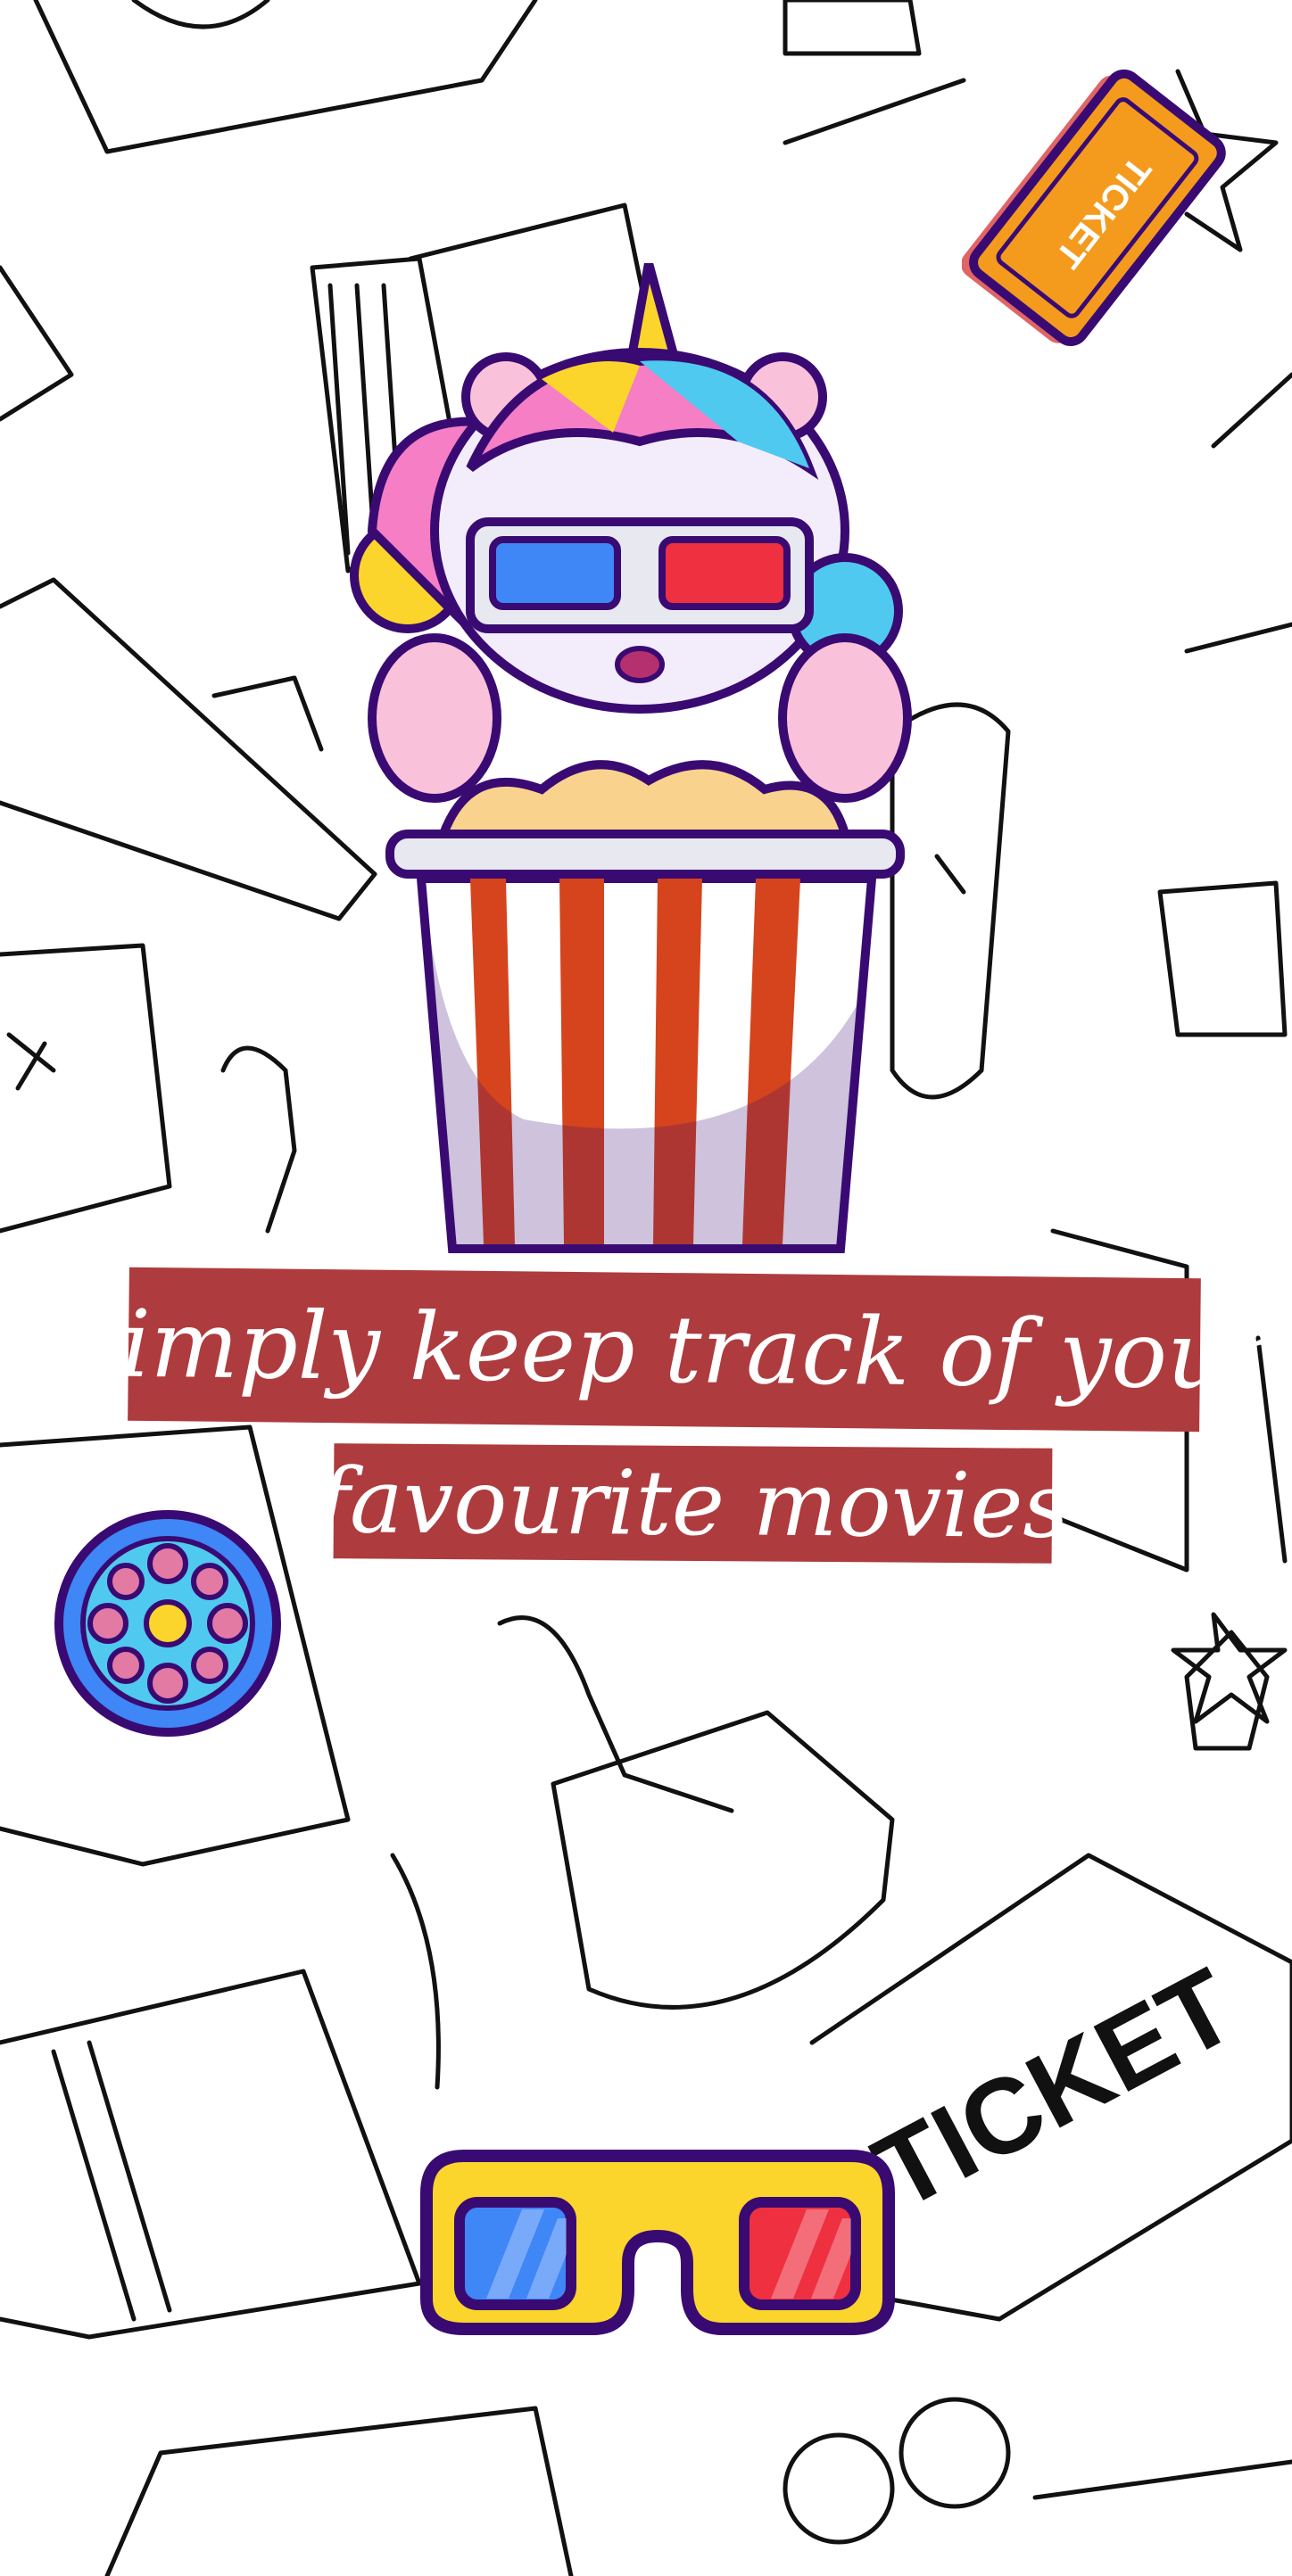 This screenshot has width=1292, height=2576. I want to click on 3d-glasses-button, so click(657, 2242).